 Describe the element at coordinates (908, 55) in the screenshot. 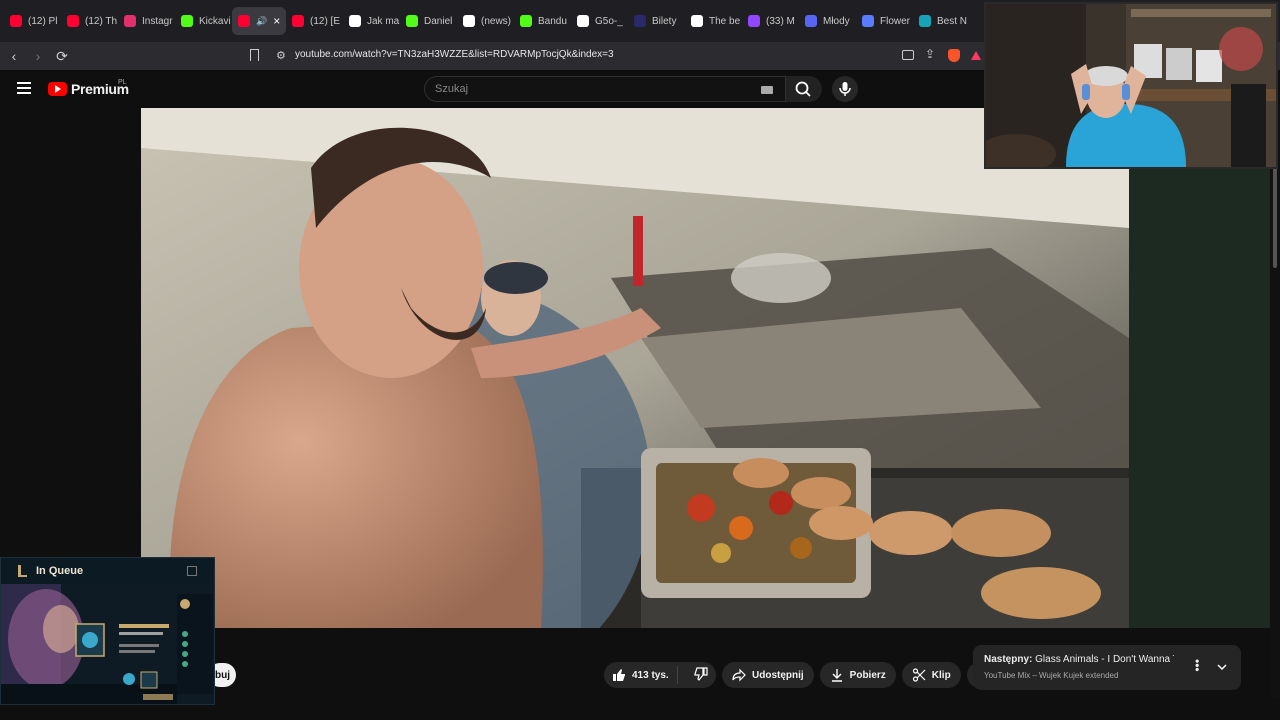

I see `cast-icon` at that location.